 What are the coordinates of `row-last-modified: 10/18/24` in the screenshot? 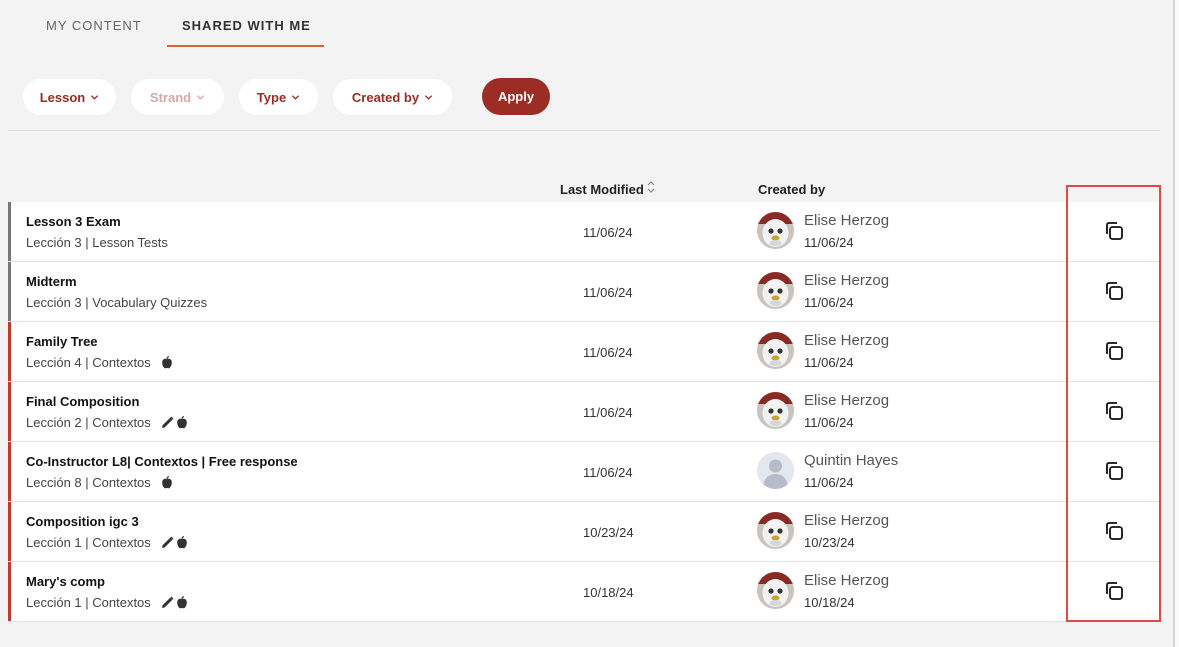 It's located at (608, 592).